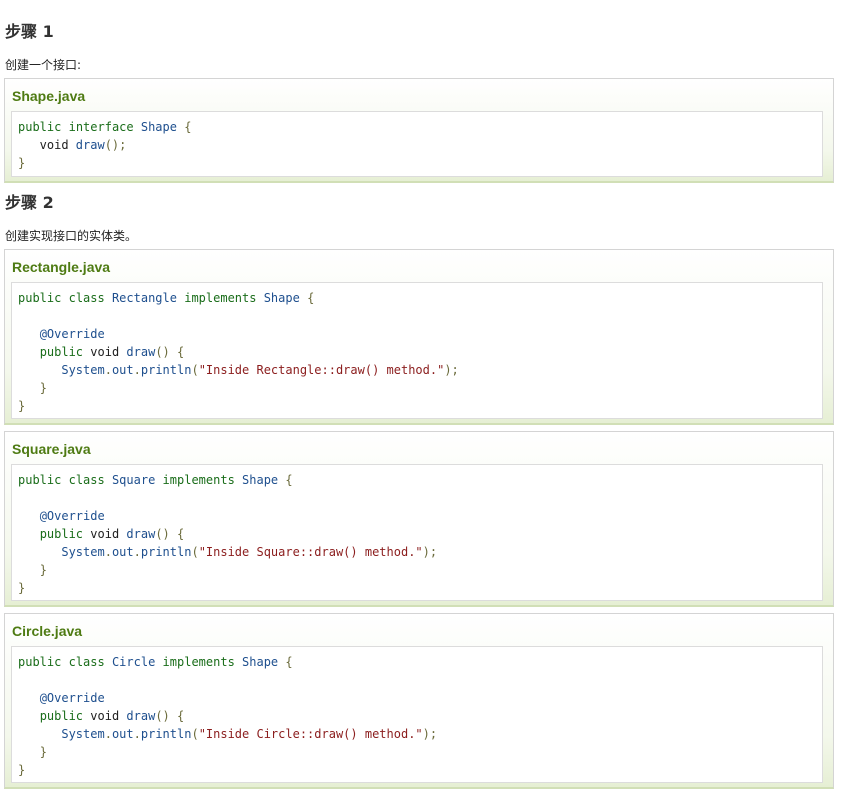 The image size is (844, 799). I want to click on step-2-heading: 步骤 2, so click(29, 202).